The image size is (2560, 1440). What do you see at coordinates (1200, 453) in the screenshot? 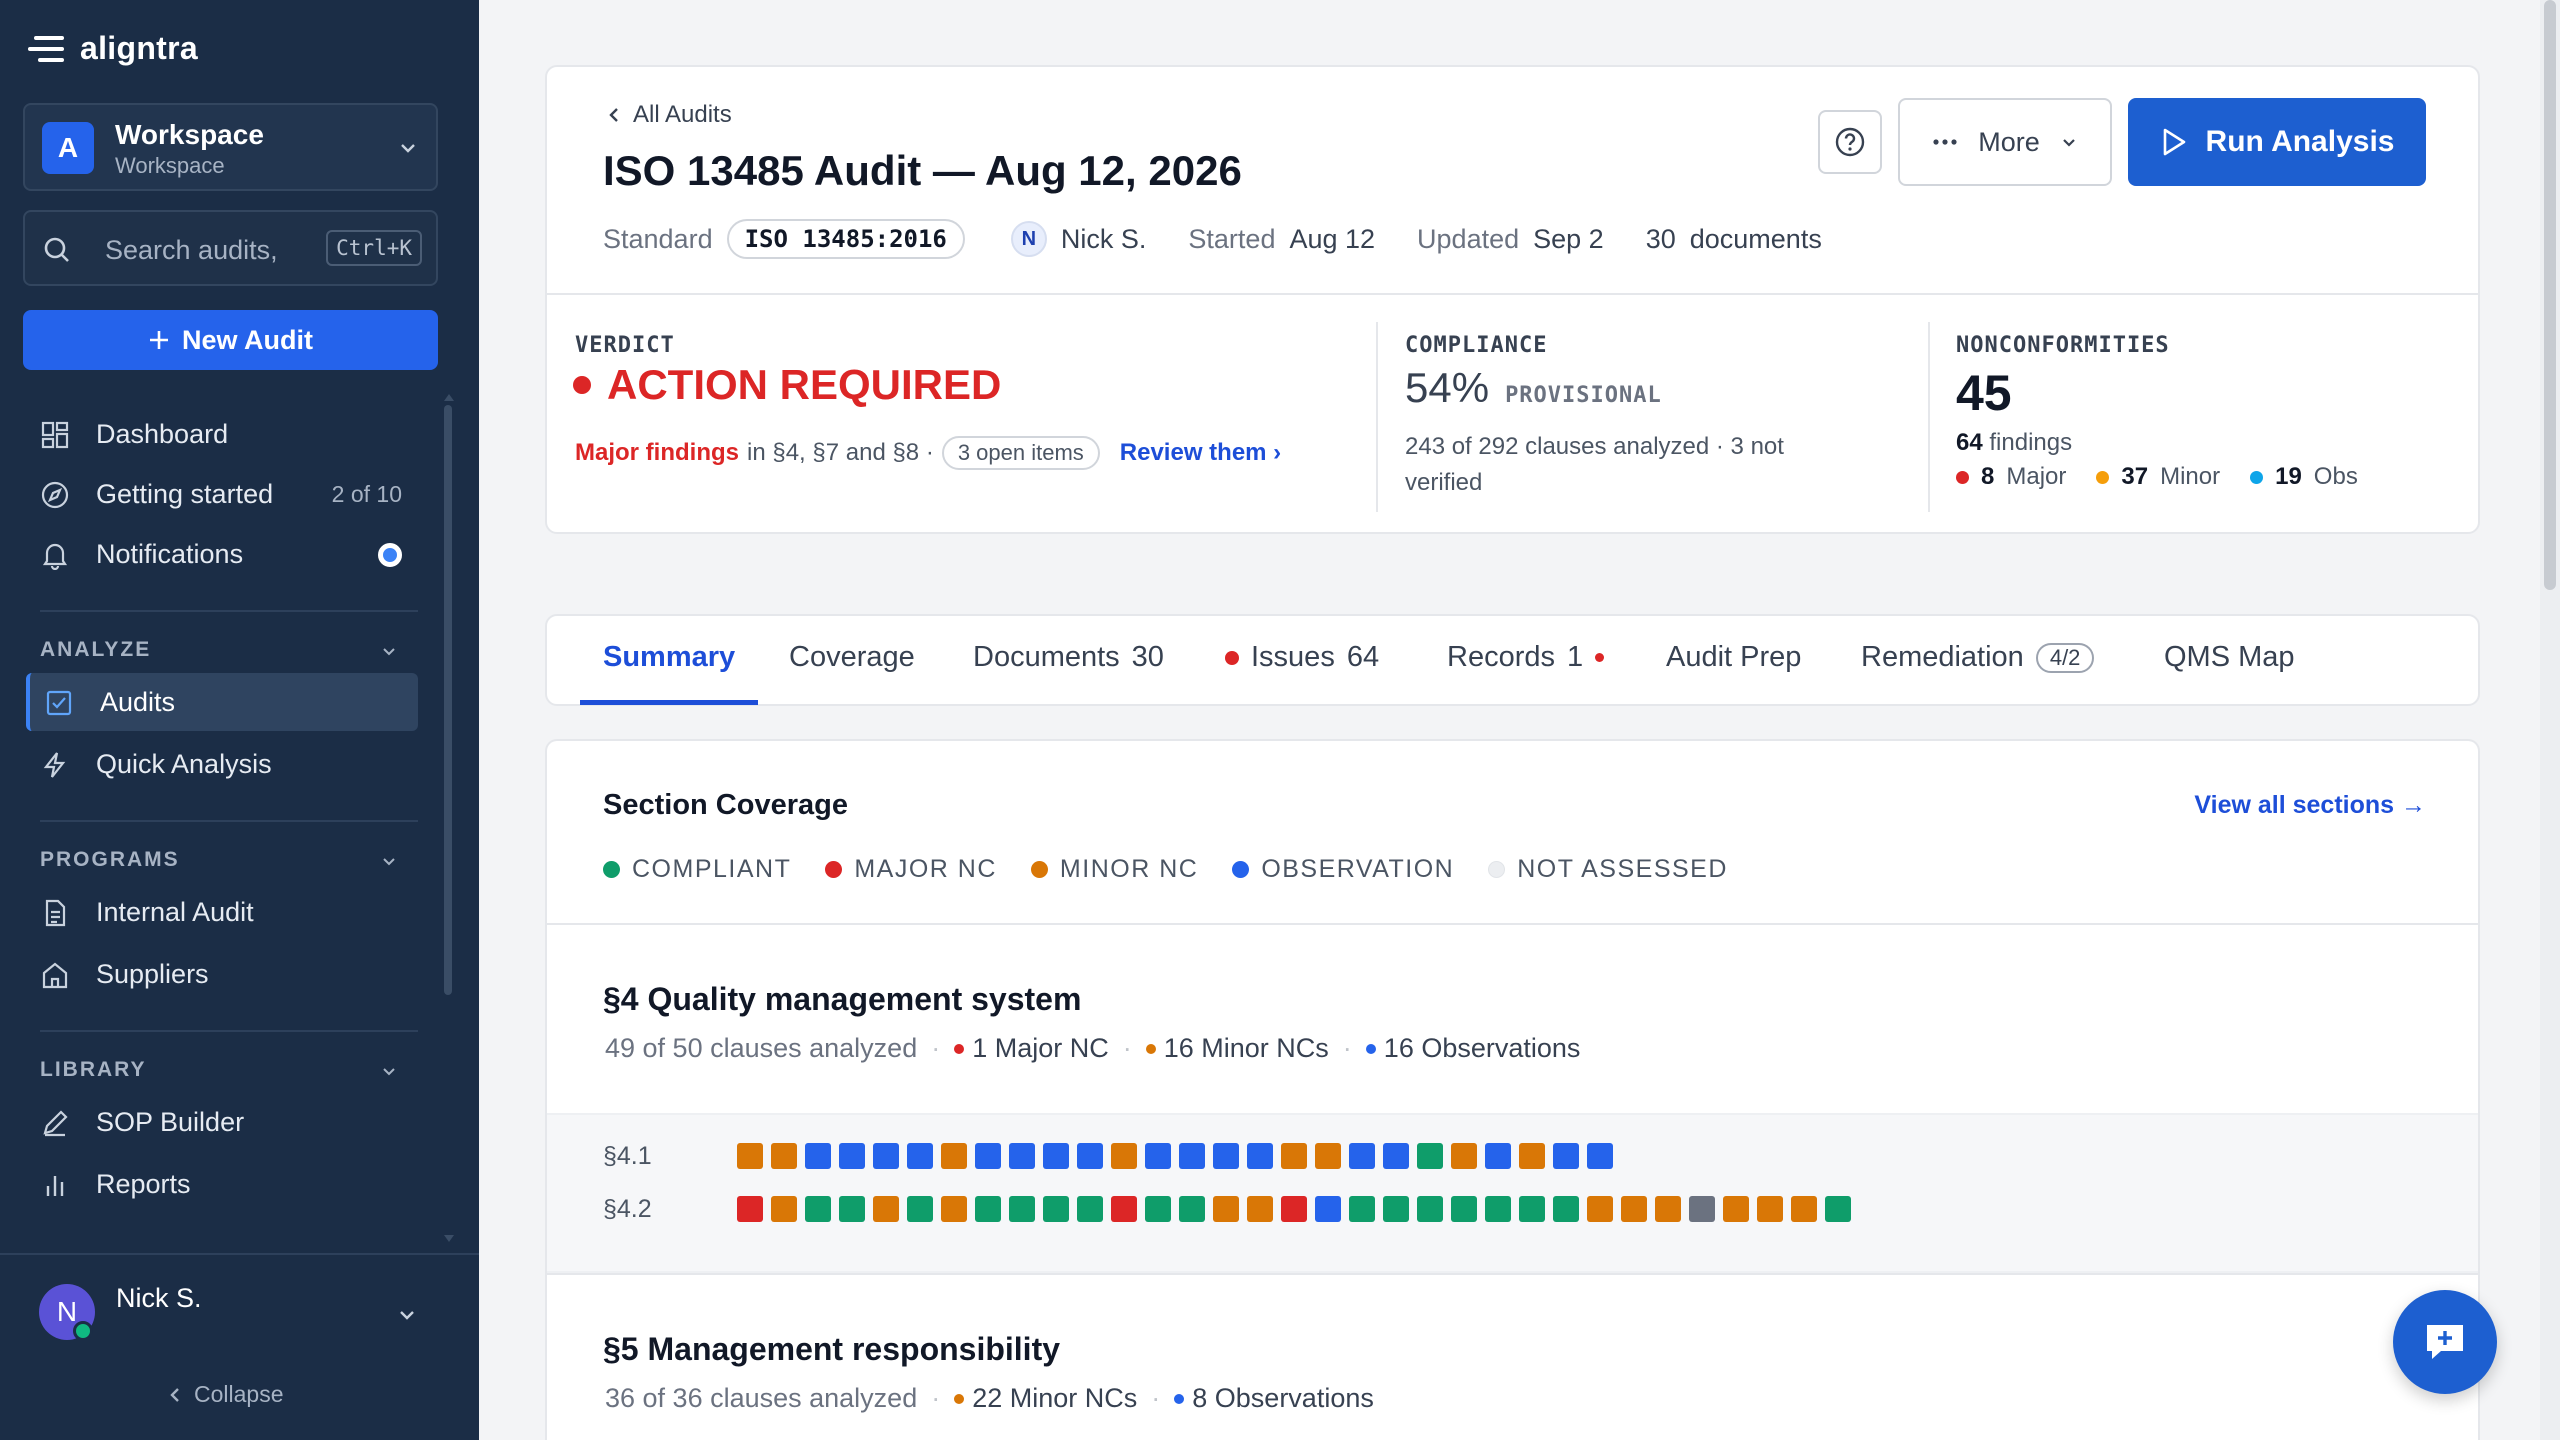
I see `review-link: Review them ›` at bounding box center [1200, 453].